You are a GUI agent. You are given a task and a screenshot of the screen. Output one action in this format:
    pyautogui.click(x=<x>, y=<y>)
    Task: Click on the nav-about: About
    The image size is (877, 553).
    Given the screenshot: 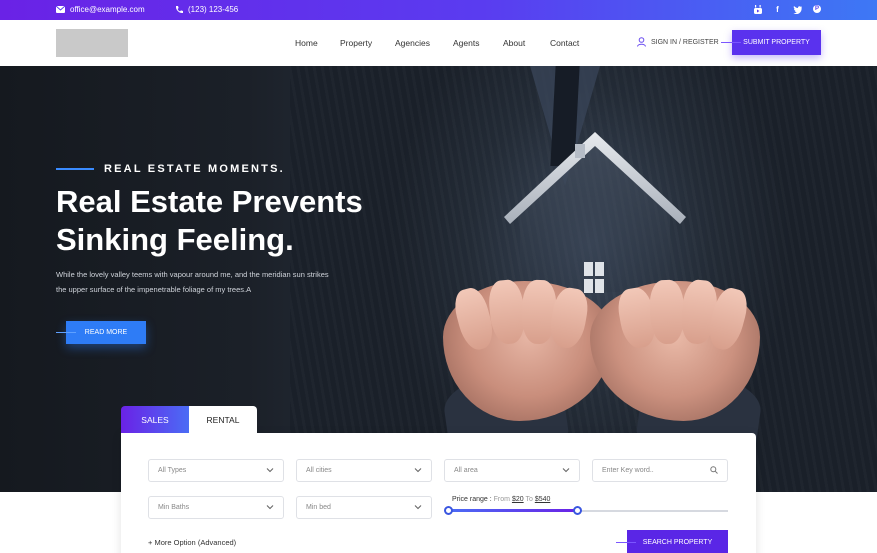 What is the action you would take?
    pyautogui.click(x=514, y=43)
    